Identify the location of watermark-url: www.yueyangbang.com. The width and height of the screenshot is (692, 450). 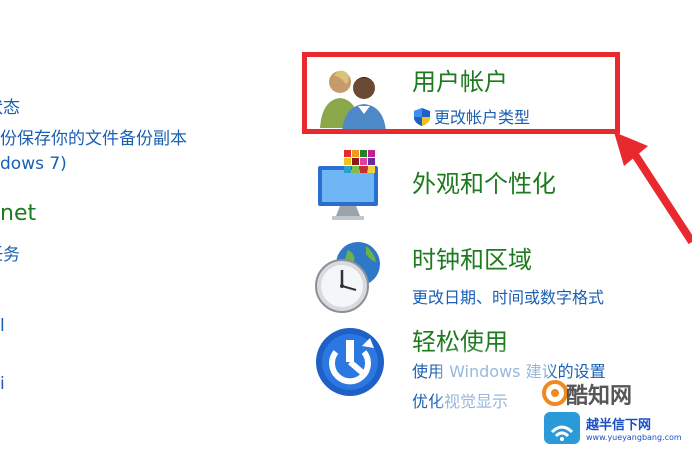
(634, 437).